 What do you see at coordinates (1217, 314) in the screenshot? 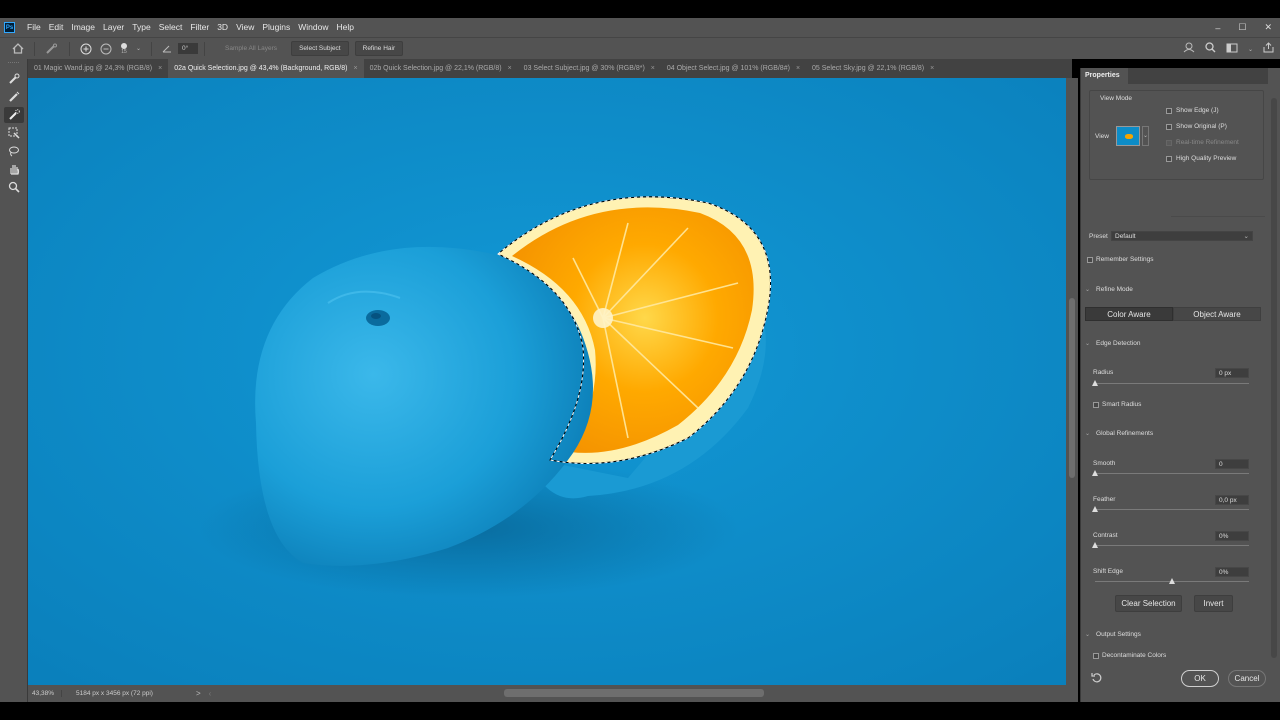
I see `object-aware-button: Object Aware` at bounding box center [1217, 314].